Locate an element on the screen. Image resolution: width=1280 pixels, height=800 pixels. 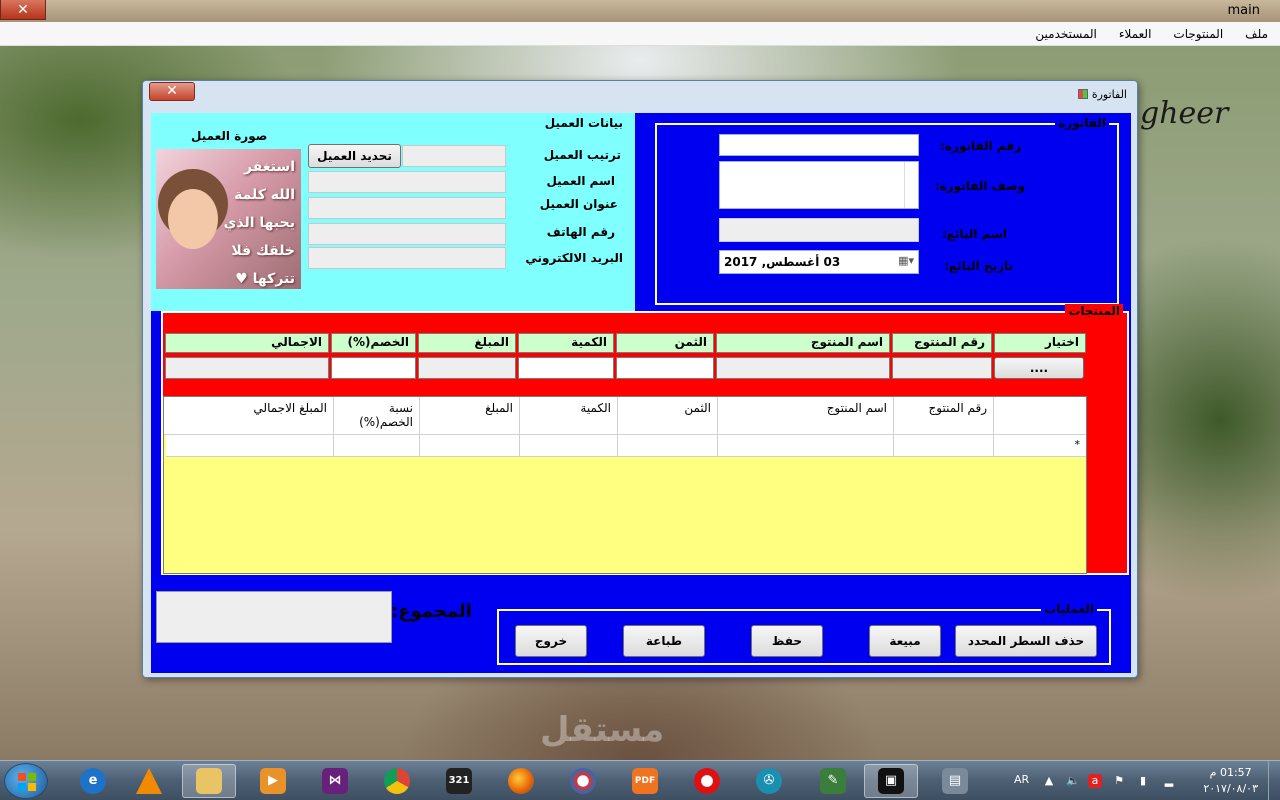
start-button is located at coordinates (26, 781).